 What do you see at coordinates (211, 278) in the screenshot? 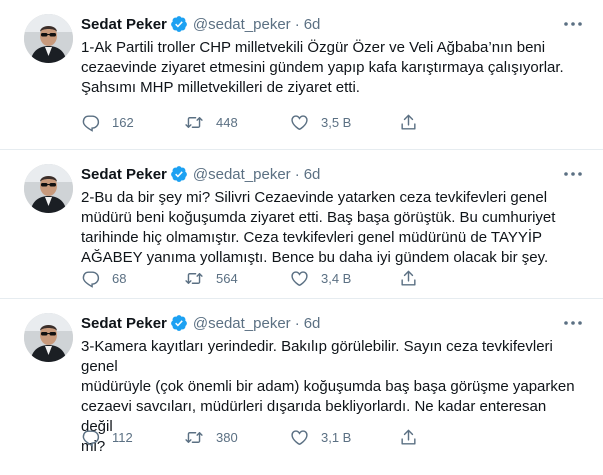
I see `retweet-button: 564` at bounding box center [211, 278].